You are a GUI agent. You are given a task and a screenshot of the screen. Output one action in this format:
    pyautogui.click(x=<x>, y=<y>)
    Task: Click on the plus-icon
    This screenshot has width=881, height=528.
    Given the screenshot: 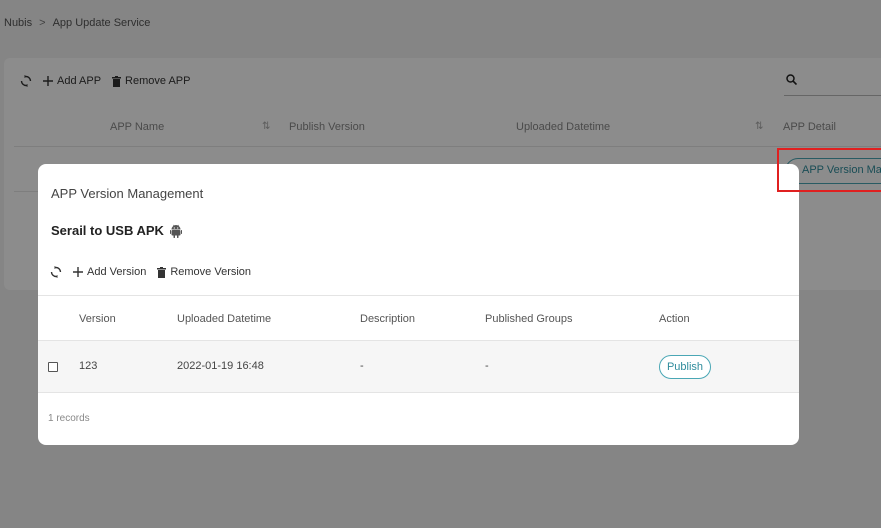 What is the action you would take?
    pyautogui.click(x=78, y=272)
    